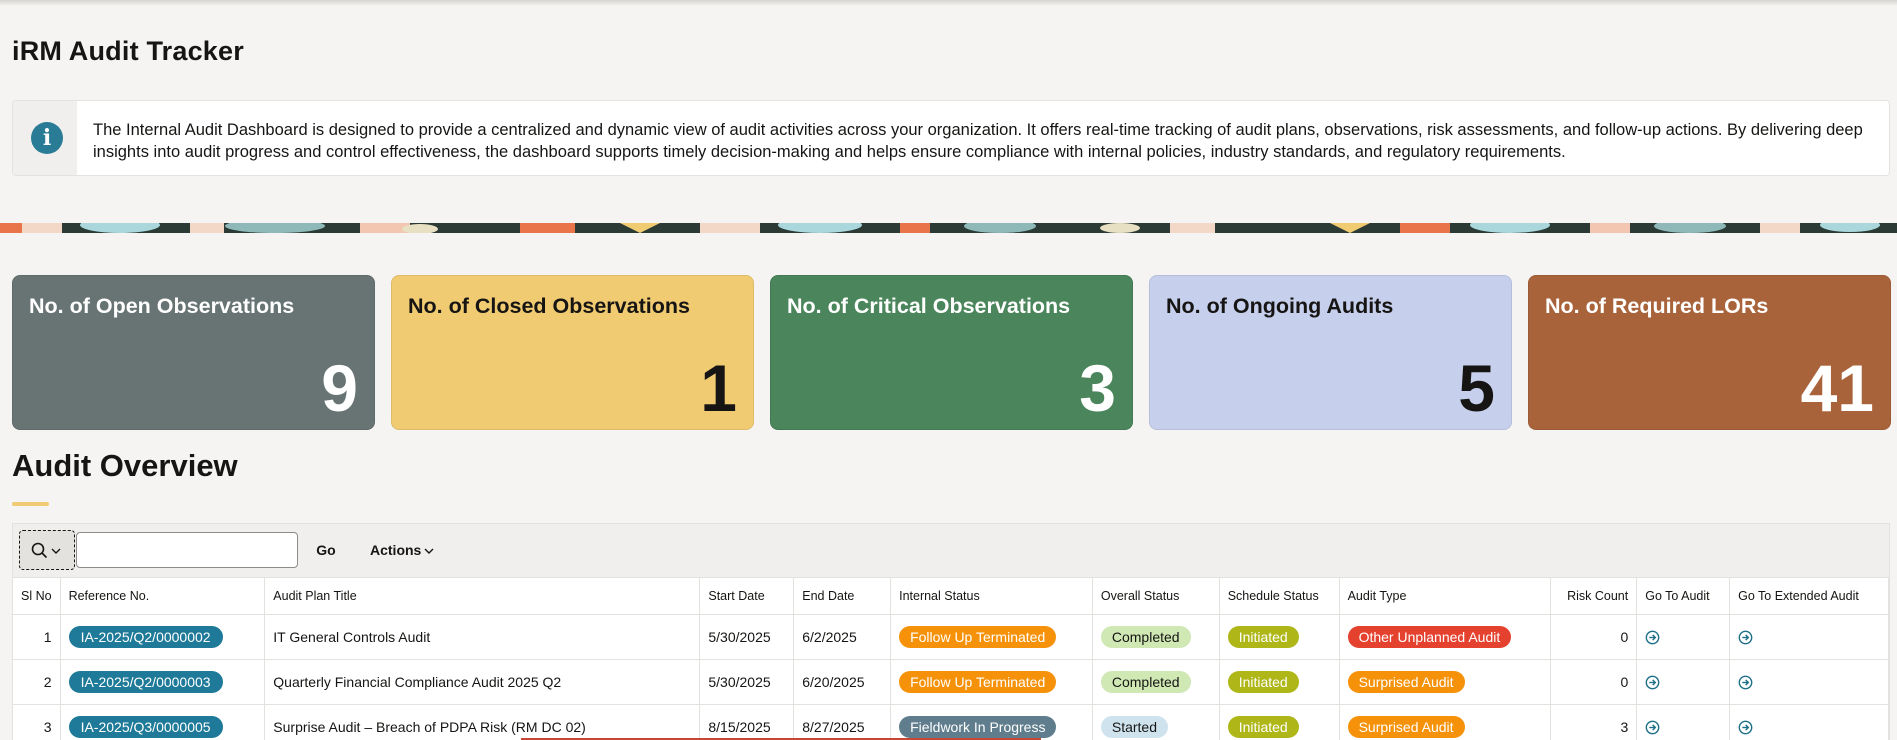  I want to click on column-header-schedule-status: Schedule Status, so click(1279, 596).